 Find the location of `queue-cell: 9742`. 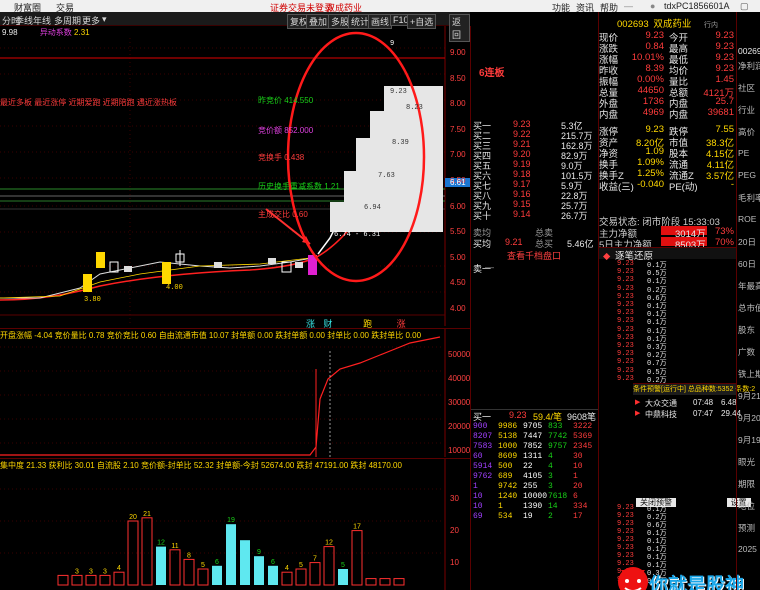

queue-cell: 9742 is located at coordinates (508, 486).